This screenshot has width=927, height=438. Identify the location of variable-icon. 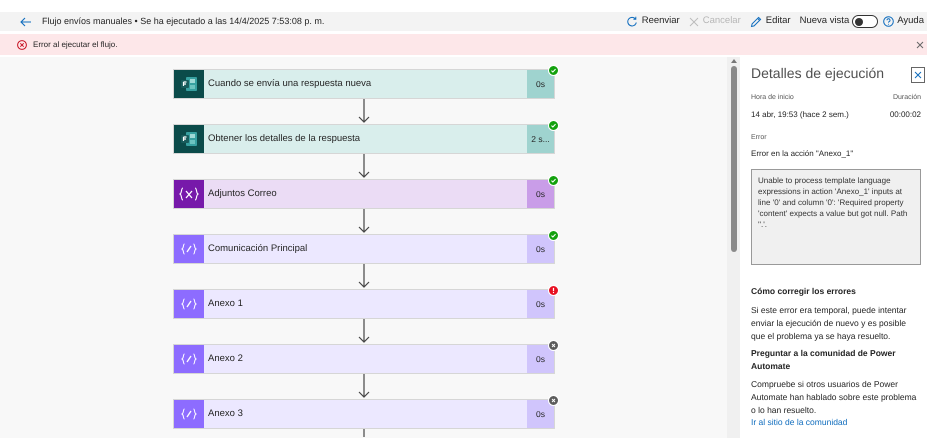
(189, 194).